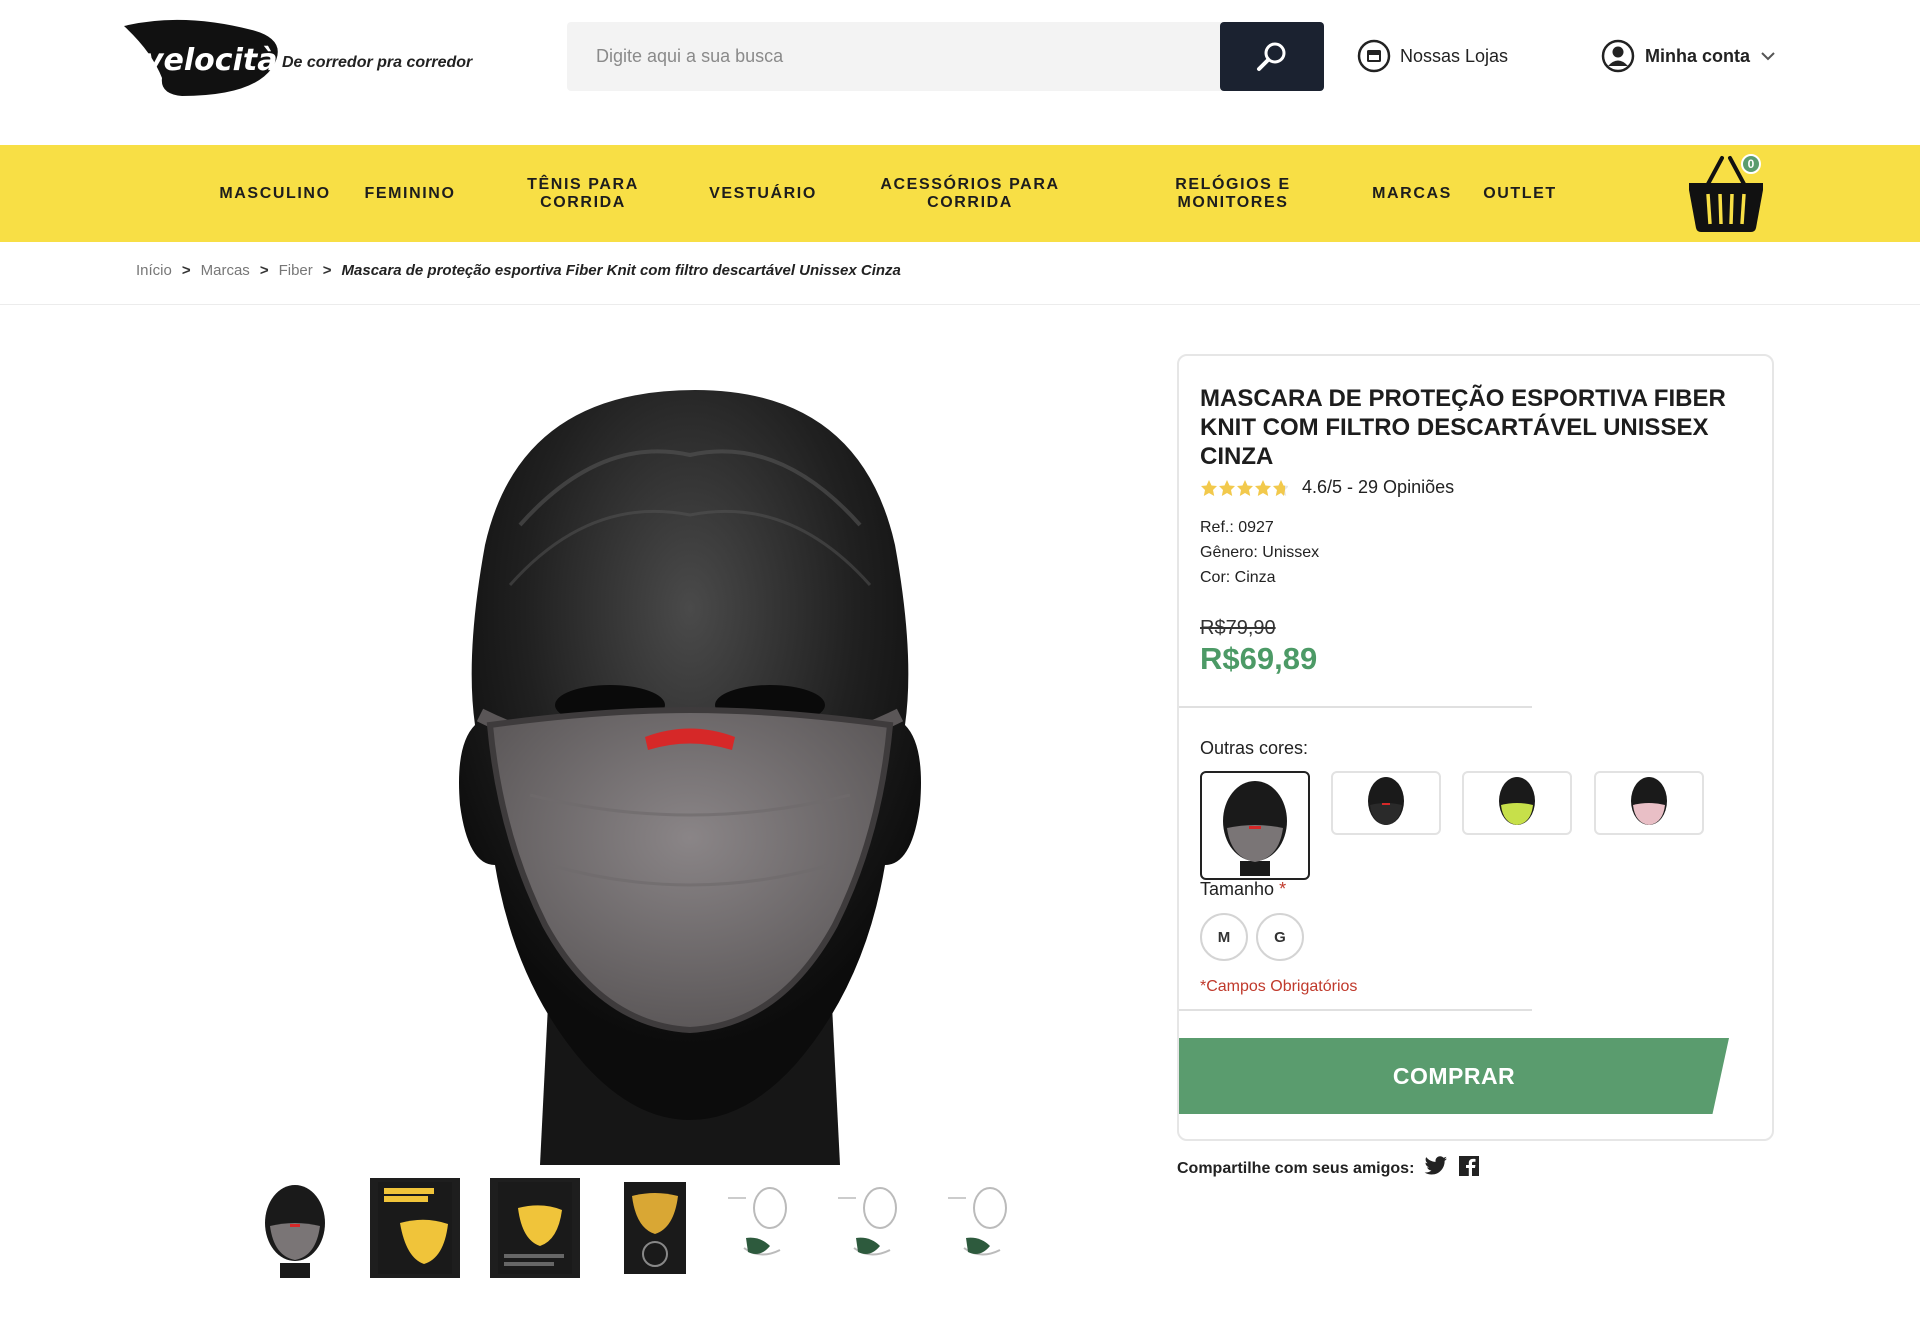 The height and width of the screenshot is (1325, 1920). What do you see at coordinates (1224, 937) in the screenshot?
I see `size-option-m: M` at bounding box center [1224, 937].